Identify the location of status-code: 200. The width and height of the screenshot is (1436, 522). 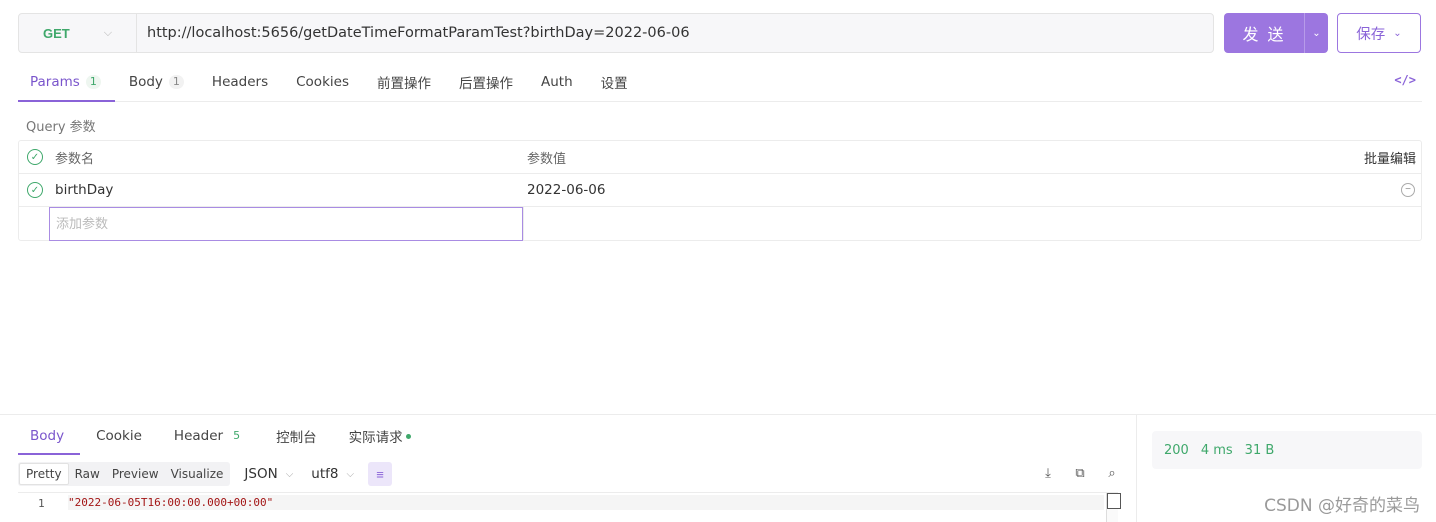
(1176, 450).